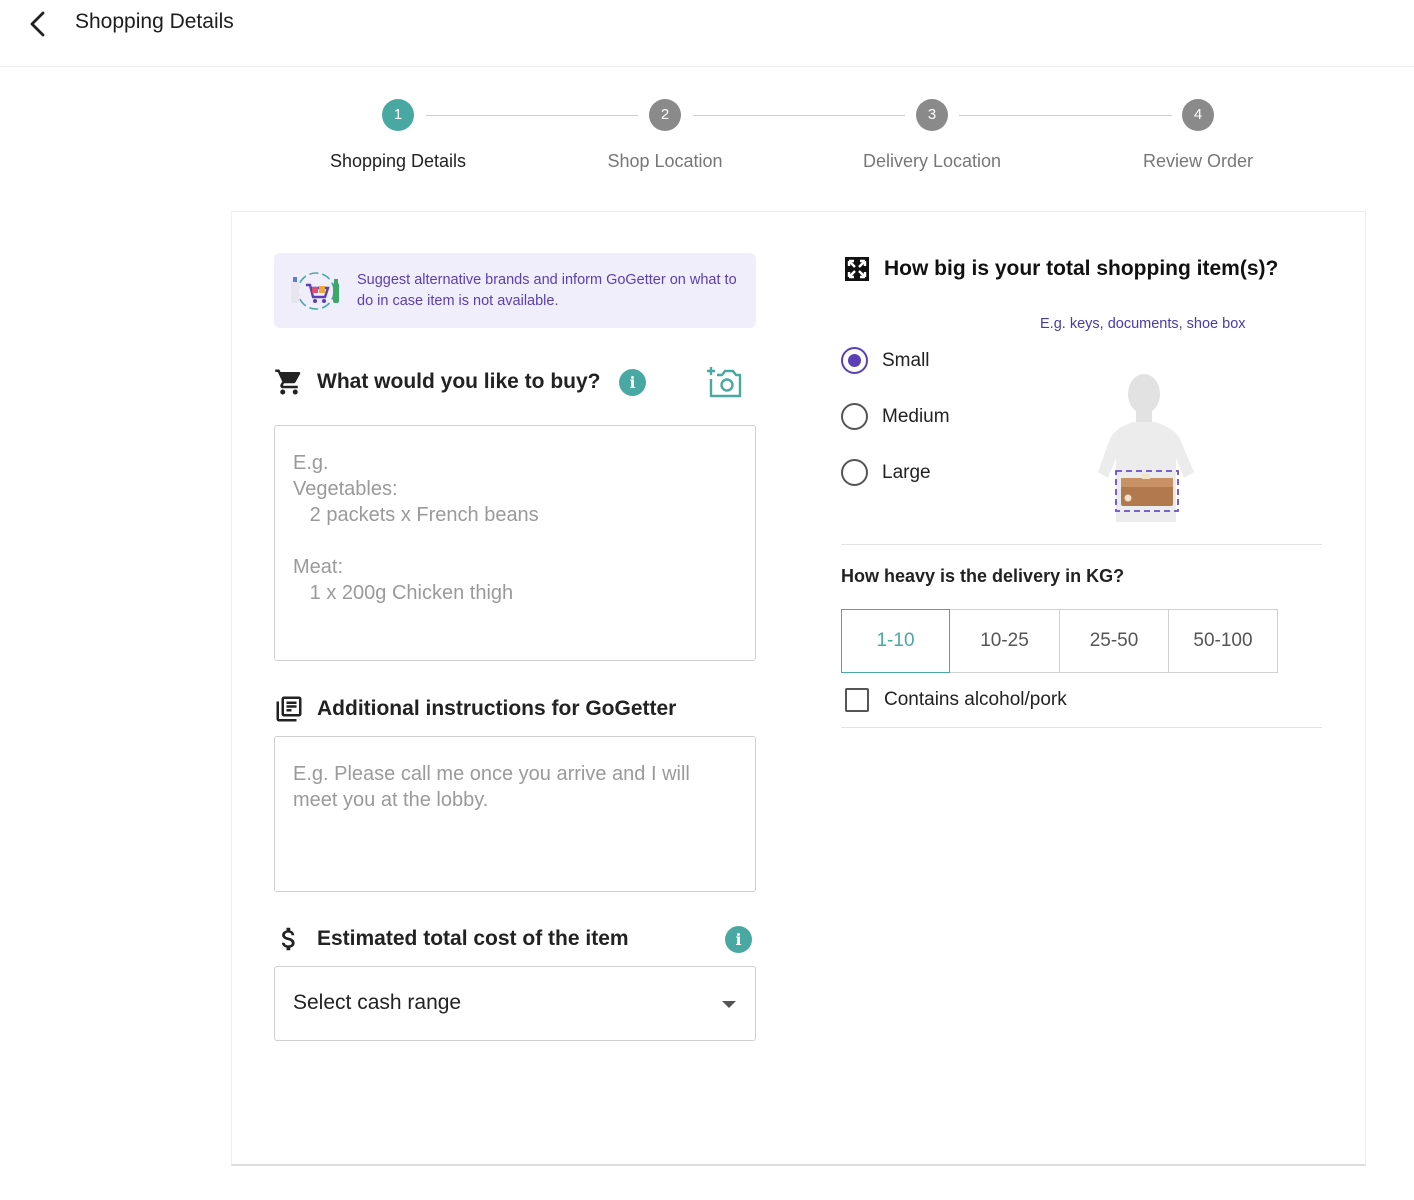  I want to click on chevron-down-icon, so click(729, 1004).